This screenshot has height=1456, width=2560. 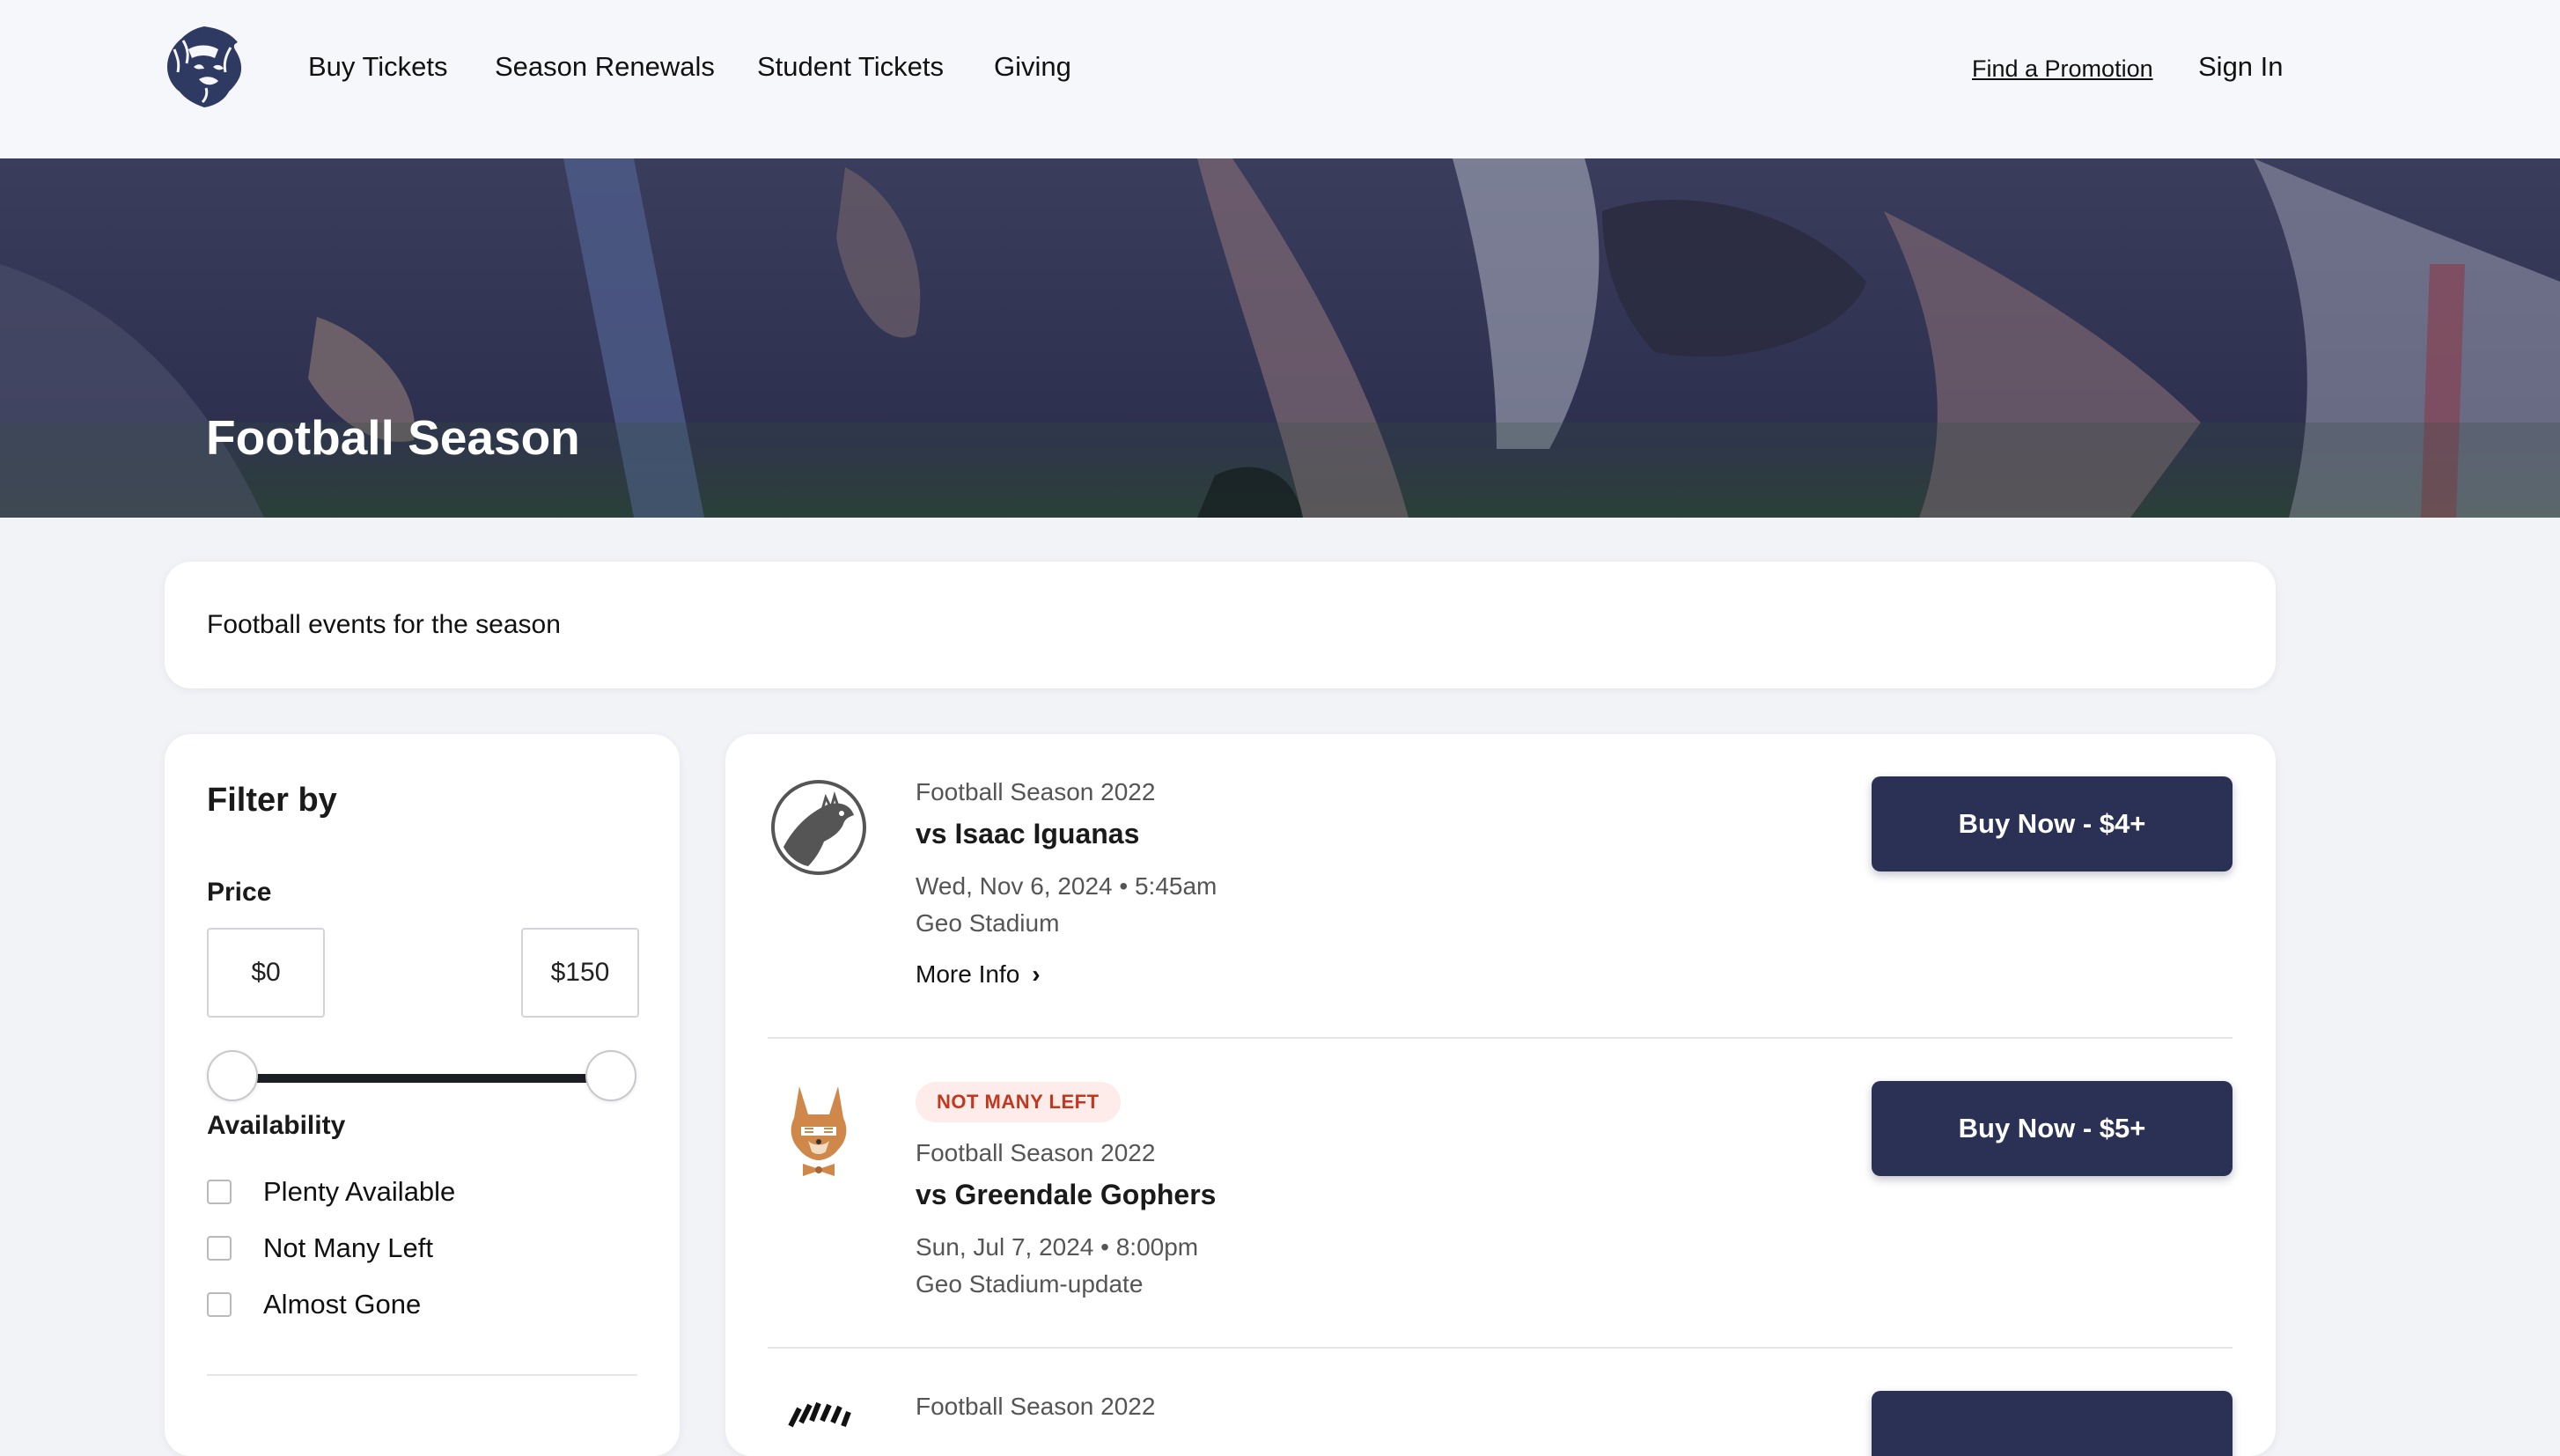 What do you see at coordinates (1057, 1247) in the screenshot?
I see `event-datetime: Sun, Jul 7, 2024 • 8:00pm` at bounding box center [1057, 1247].